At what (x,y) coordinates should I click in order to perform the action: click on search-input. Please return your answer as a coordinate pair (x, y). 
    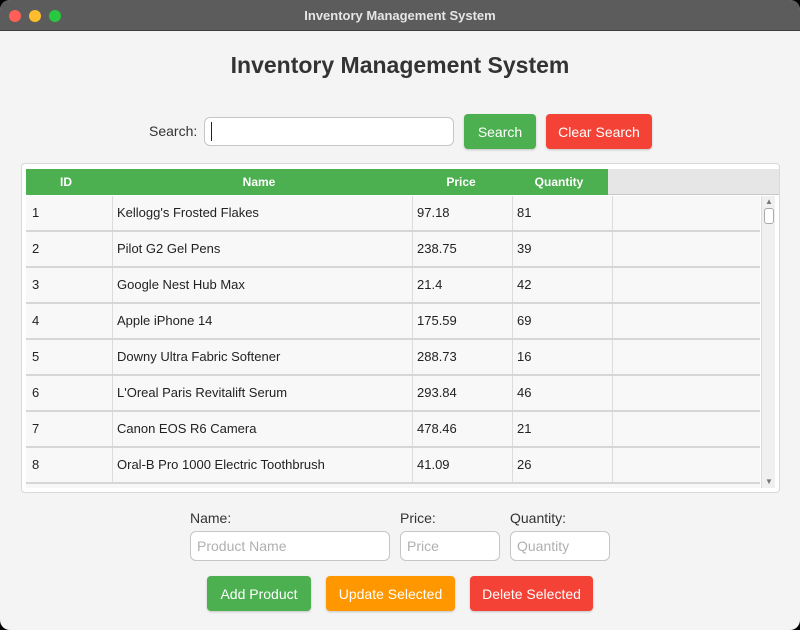
    Looking at the image, I should click on (329, 131).